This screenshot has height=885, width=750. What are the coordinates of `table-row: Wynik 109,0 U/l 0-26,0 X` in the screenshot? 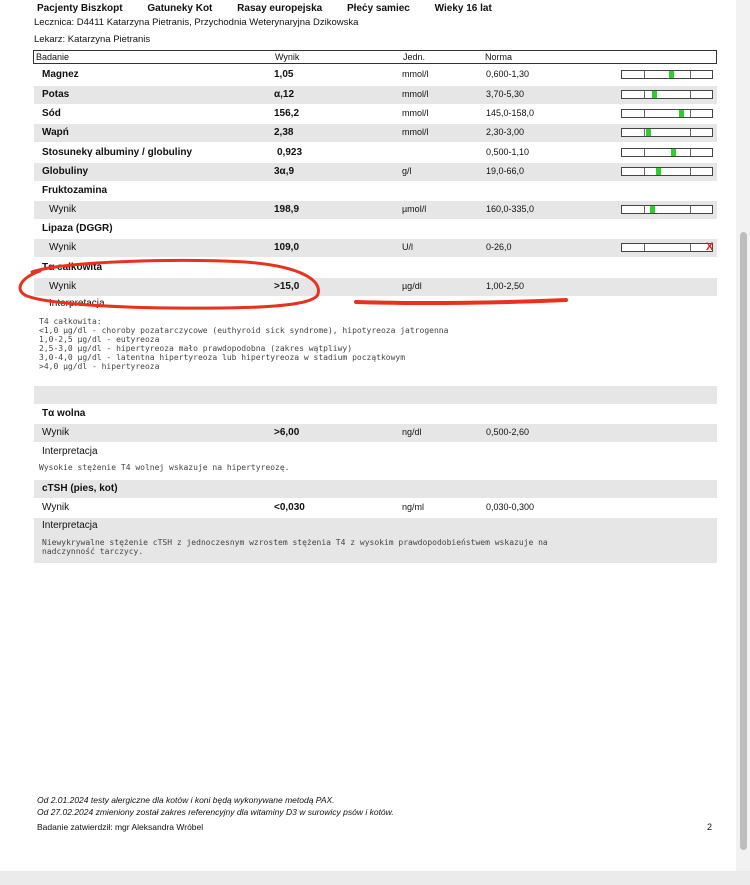 It's located at (375, 248).